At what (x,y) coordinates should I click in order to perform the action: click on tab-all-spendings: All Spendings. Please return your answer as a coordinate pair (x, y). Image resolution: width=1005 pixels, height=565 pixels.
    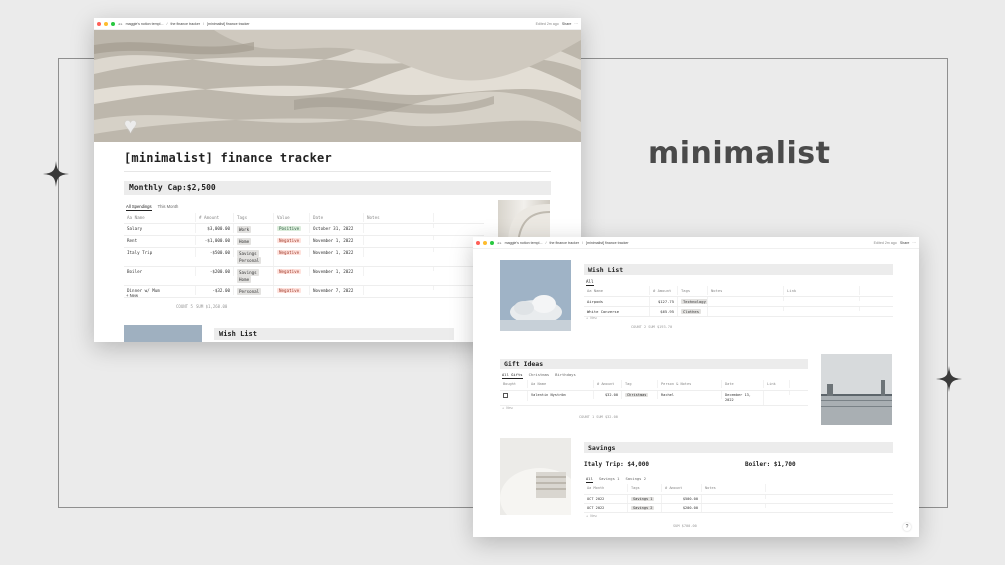
    Looking at the image, I should click on (139, 207).